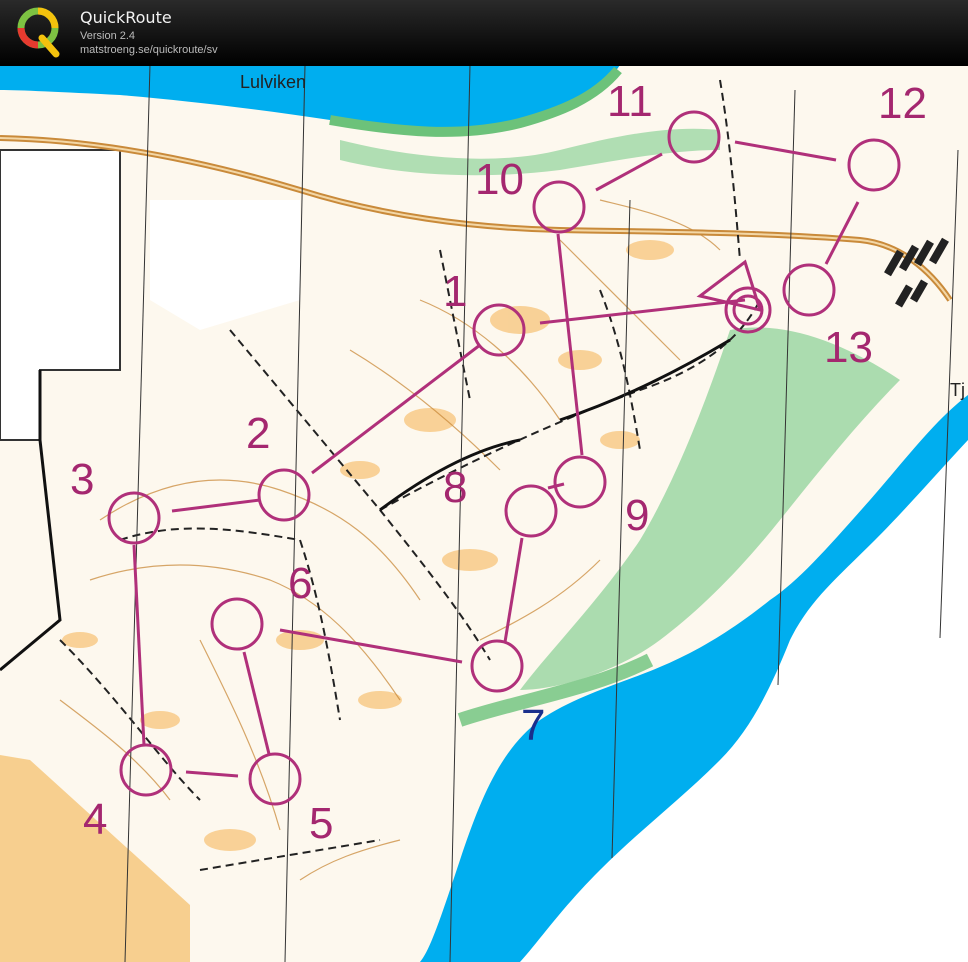 The width and height of the screenshot is (968, 962). Describe the element at coordinates (637, 515) in the screenshot. I see `control-number-9: 9` at that location.